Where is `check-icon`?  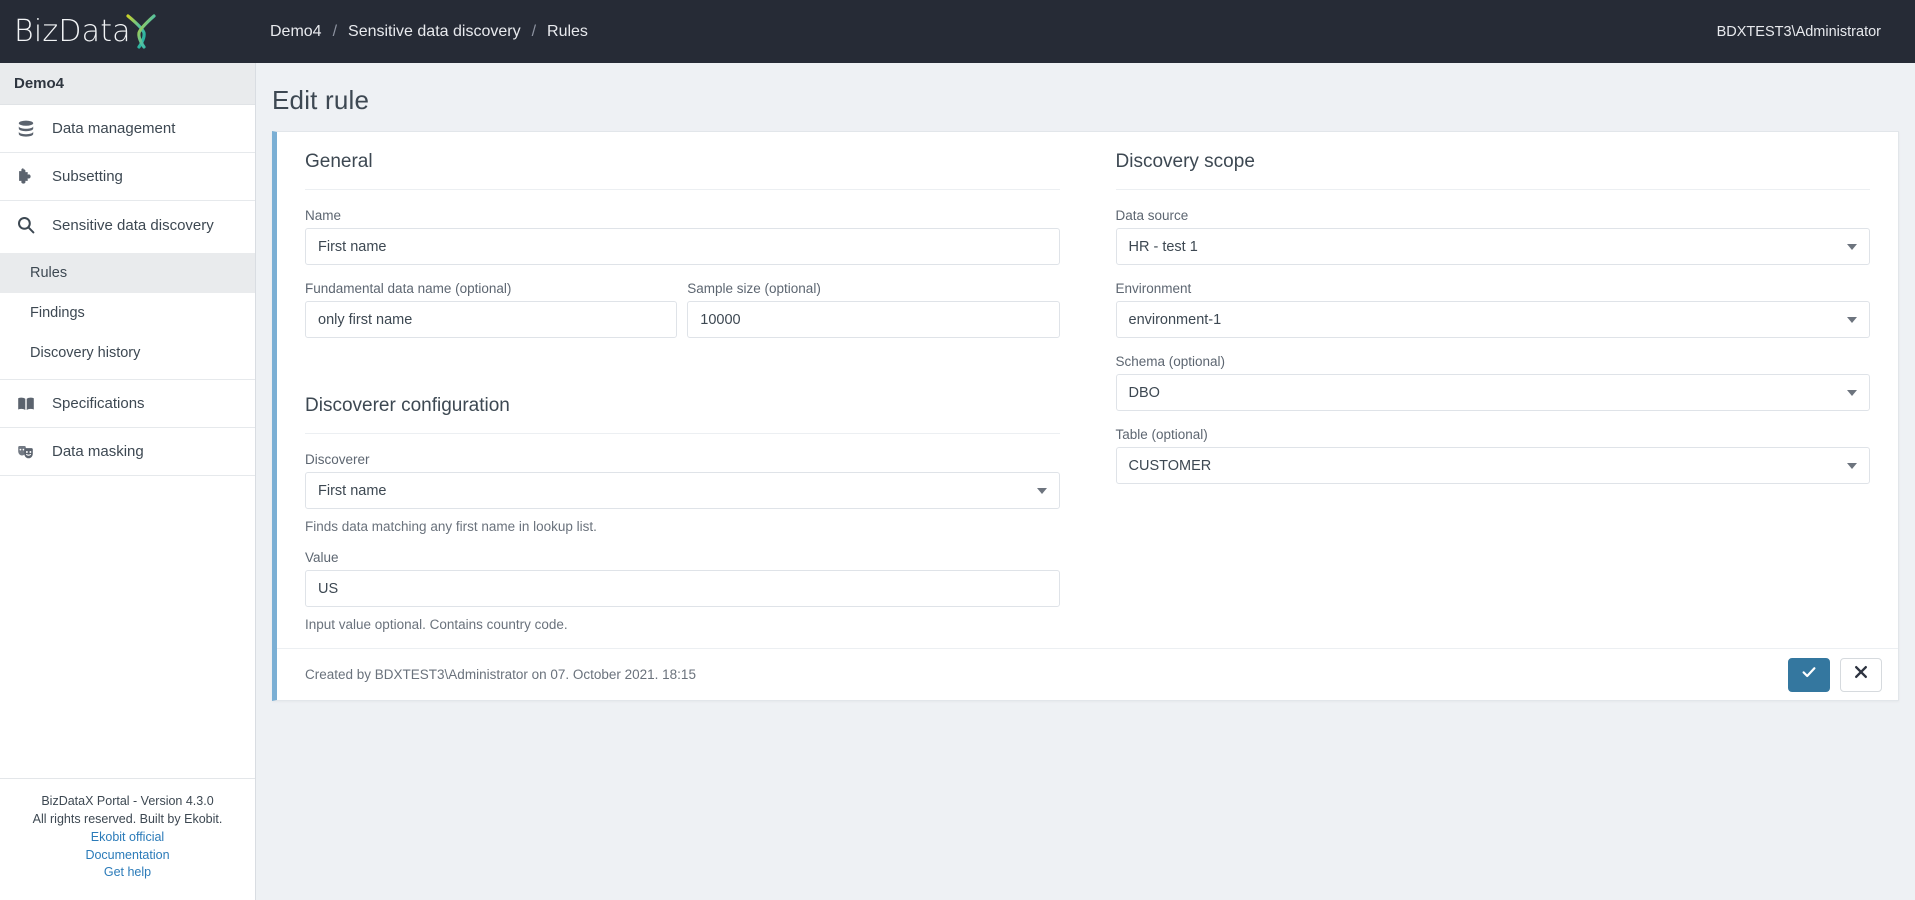 check-icon is located at coordinates (1809, 674).